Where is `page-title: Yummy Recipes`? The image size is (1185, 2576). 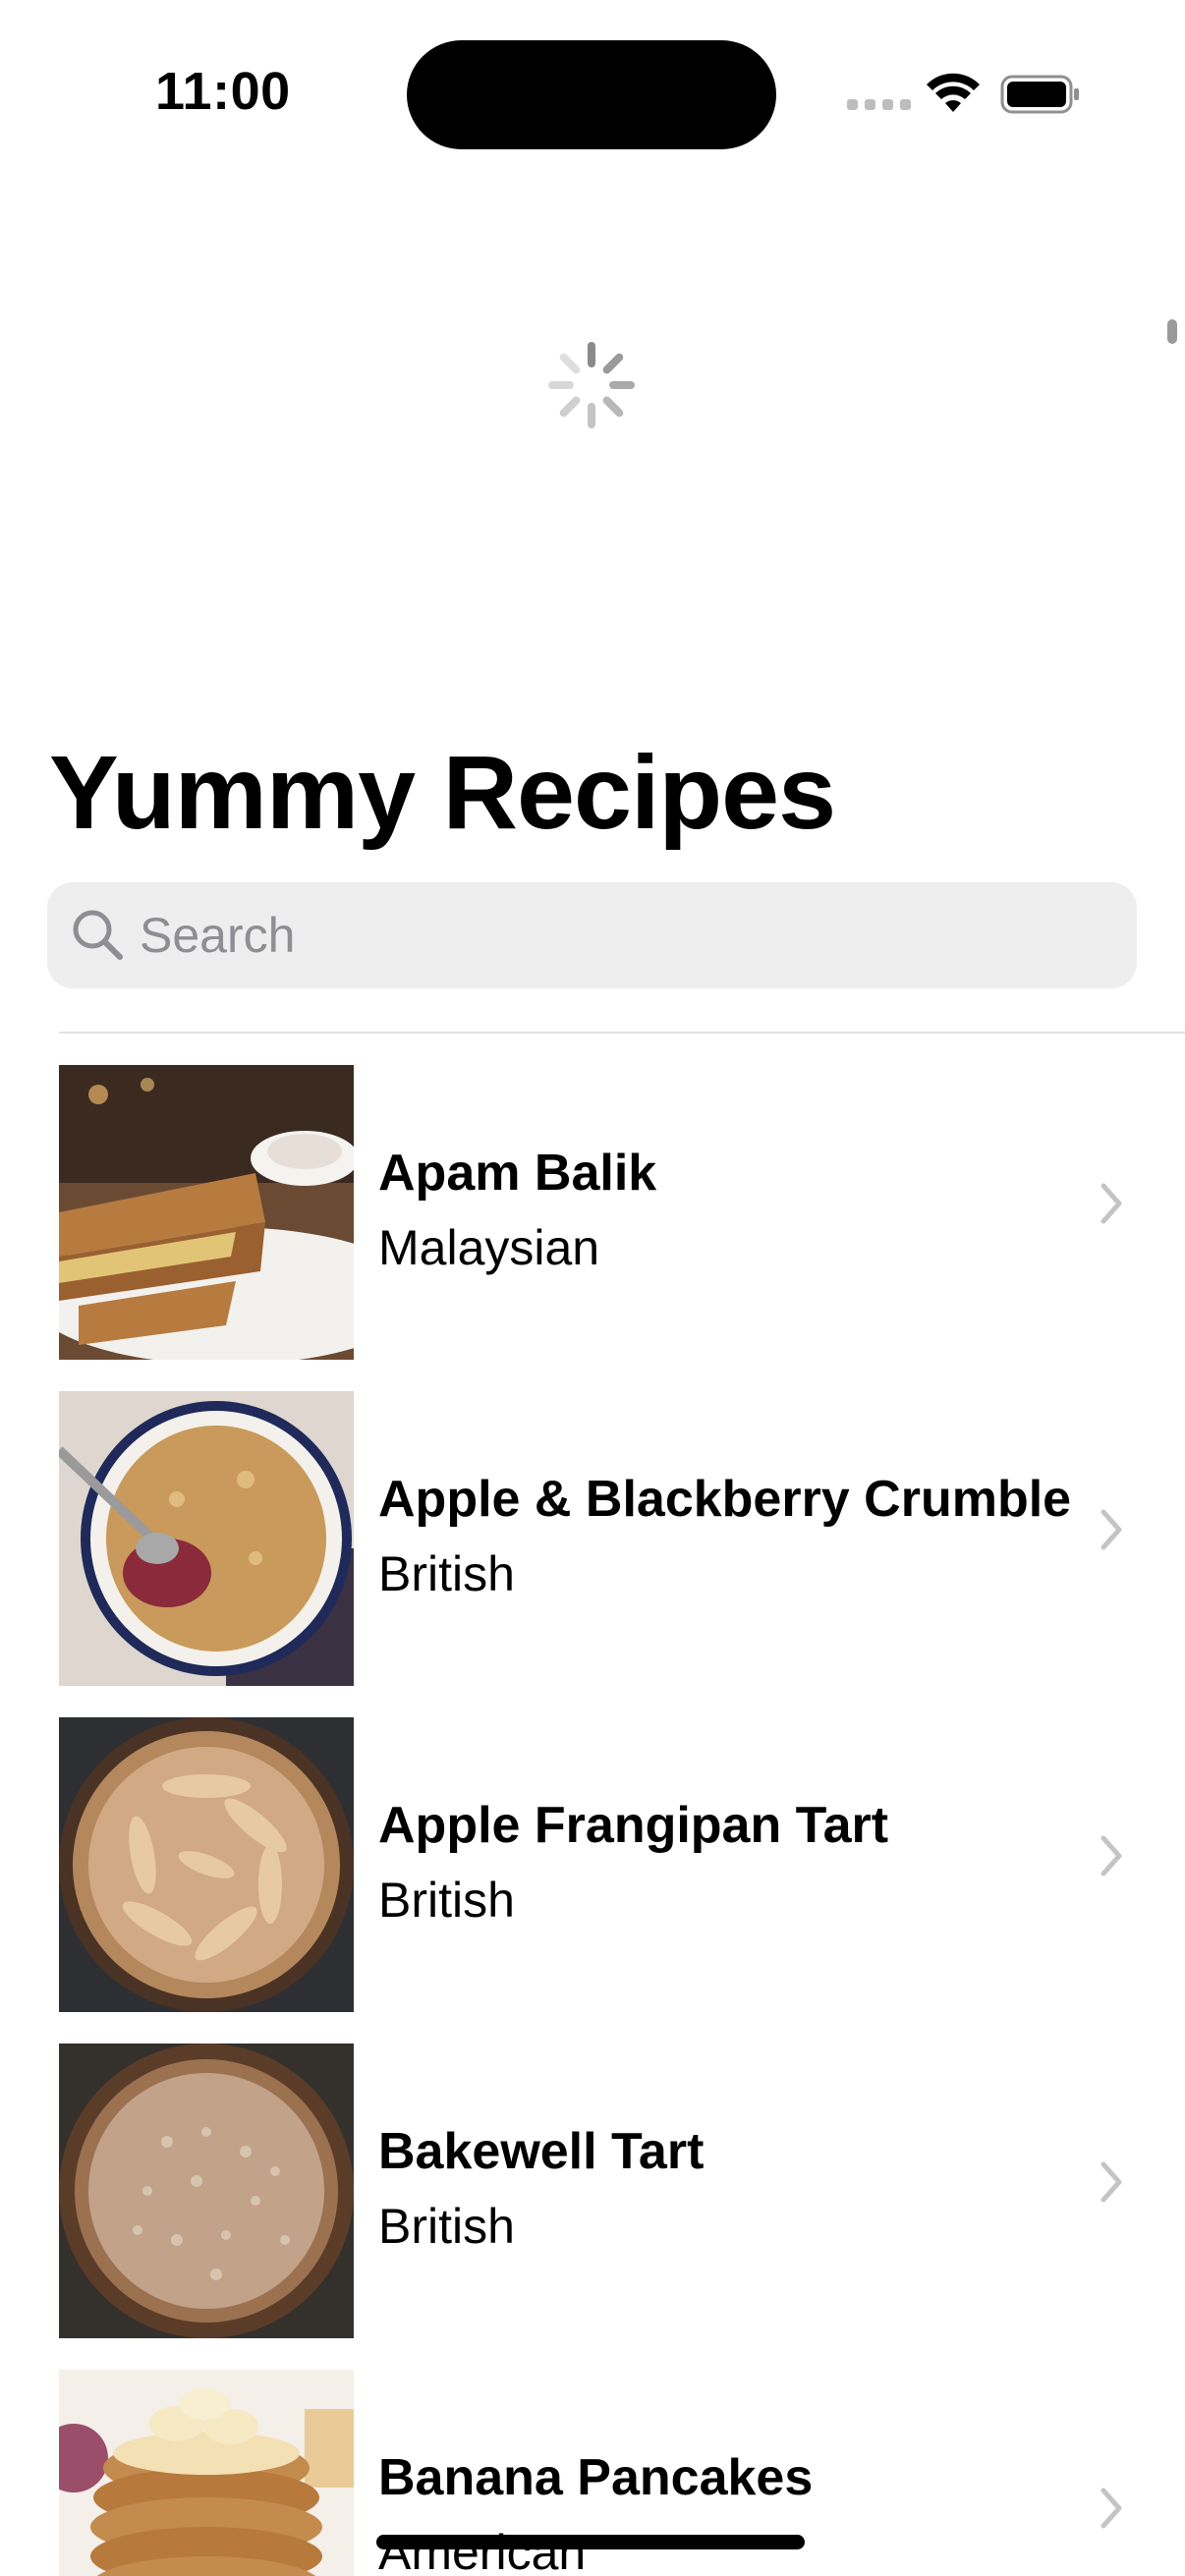 page-title: Yummy Recipes is located at coordinates (443, 793).